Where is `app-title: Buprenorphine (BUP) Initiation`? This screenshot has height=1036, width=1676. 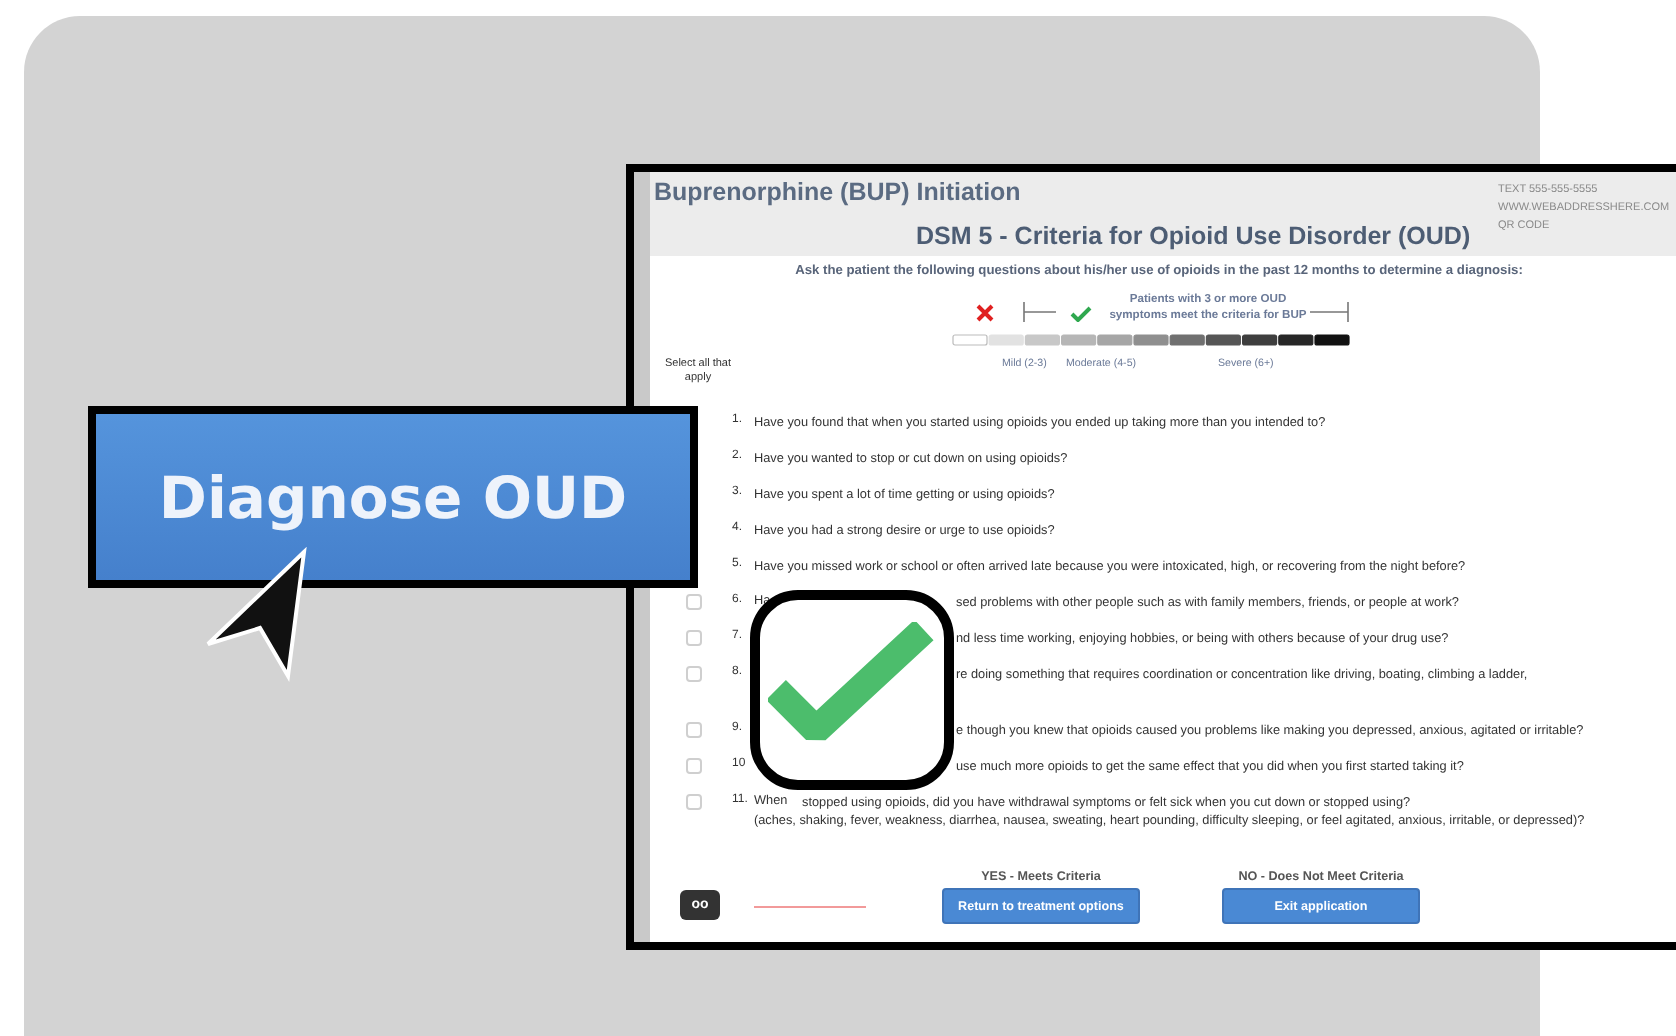 app-title: Buprenorphine (BUP) Initiation is located at coordinates (837, 192).